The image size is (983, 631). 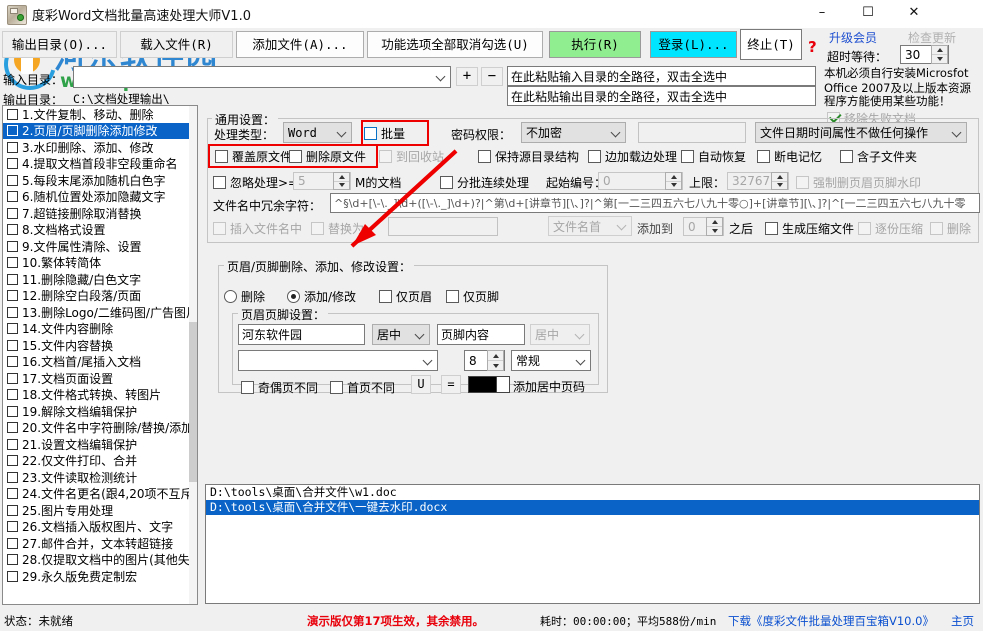 I want to click on sidebar-scrollbar, so click(x=193, y=355).